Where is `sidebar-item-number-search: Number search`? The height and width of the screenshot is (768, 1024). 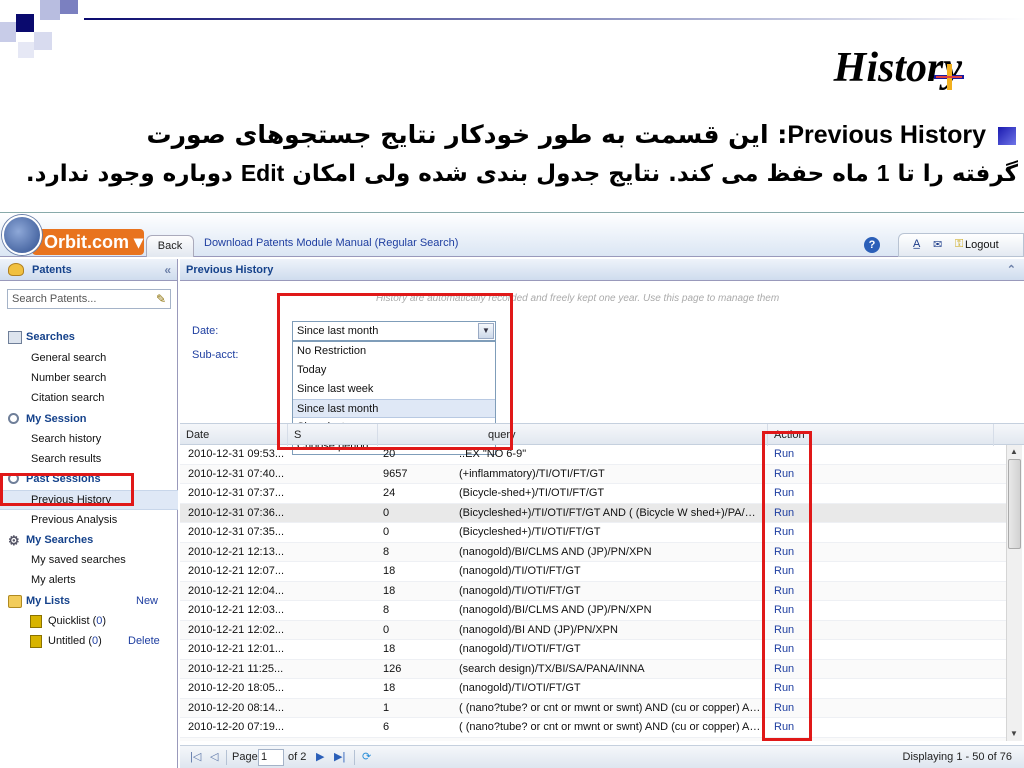
sidebar-item-number-search: Number search is located at coordinates (68, 378).